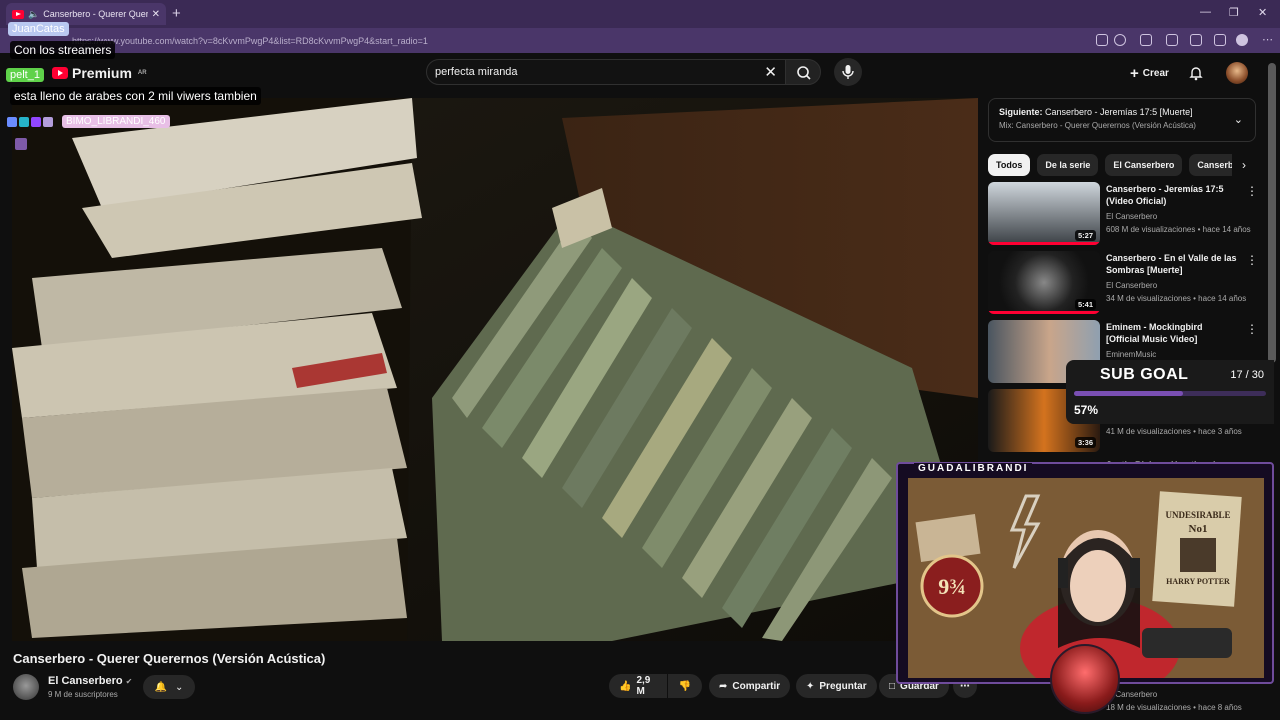 The width and height of the screenshot is (1280, 720). I want to click on share-button: ➦ Compartir, so click(750, 686).